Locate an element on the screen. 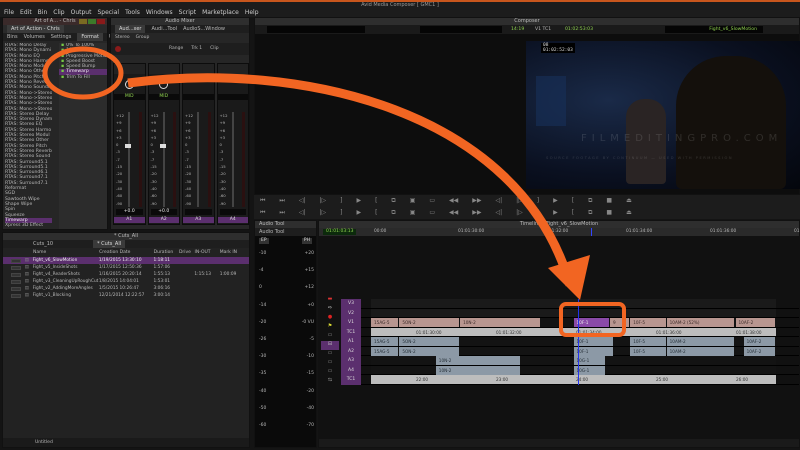 Image resolution: width=800 pixels, height=450 pixels. arrow-head-icon is located at coordinates (569, 277).